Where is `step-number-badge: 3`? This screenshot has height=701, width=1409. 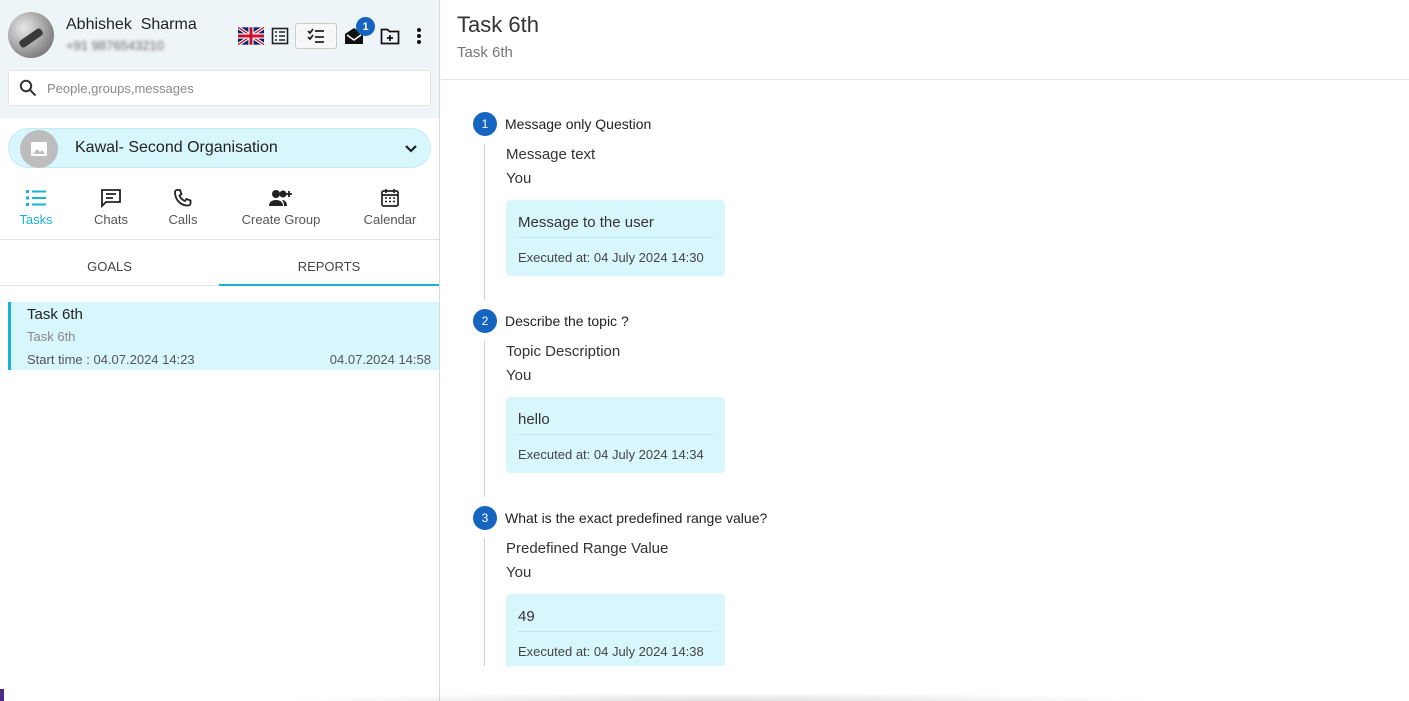
step-number-badge: 3 is located at coordinates (485, 518).